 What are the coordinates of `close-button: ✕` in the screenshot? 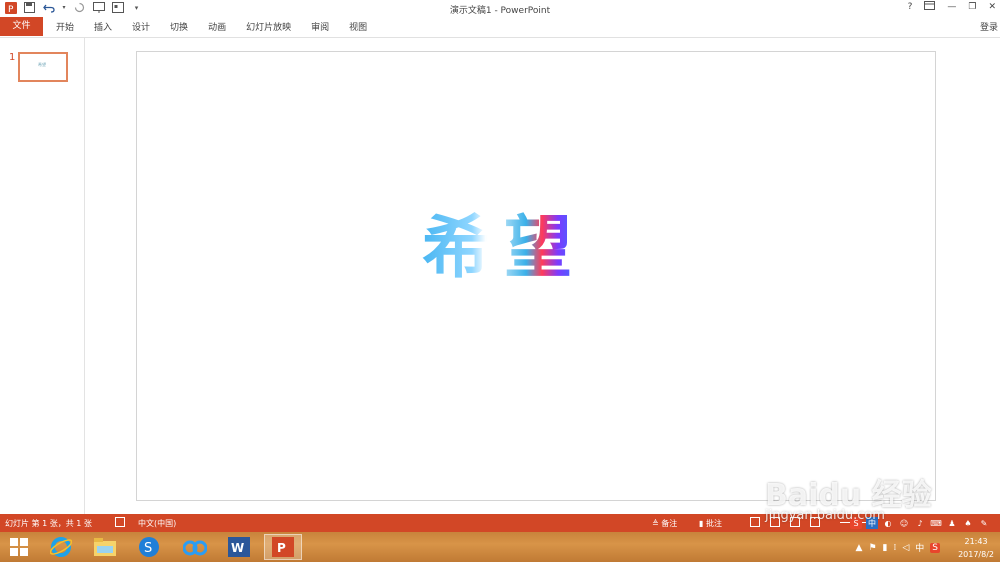 It's located at (992, 7).